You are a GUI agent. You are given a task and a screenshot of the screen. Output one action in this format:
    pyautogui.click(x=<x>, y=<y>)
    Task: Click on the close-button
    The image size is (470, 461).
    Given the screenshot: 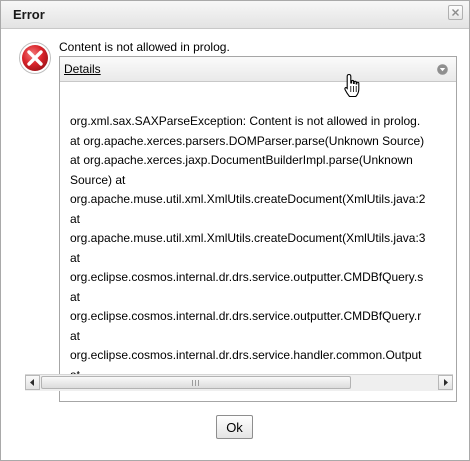 What is the action you would take?
    pyautogui.click(x=455, y=12)
    